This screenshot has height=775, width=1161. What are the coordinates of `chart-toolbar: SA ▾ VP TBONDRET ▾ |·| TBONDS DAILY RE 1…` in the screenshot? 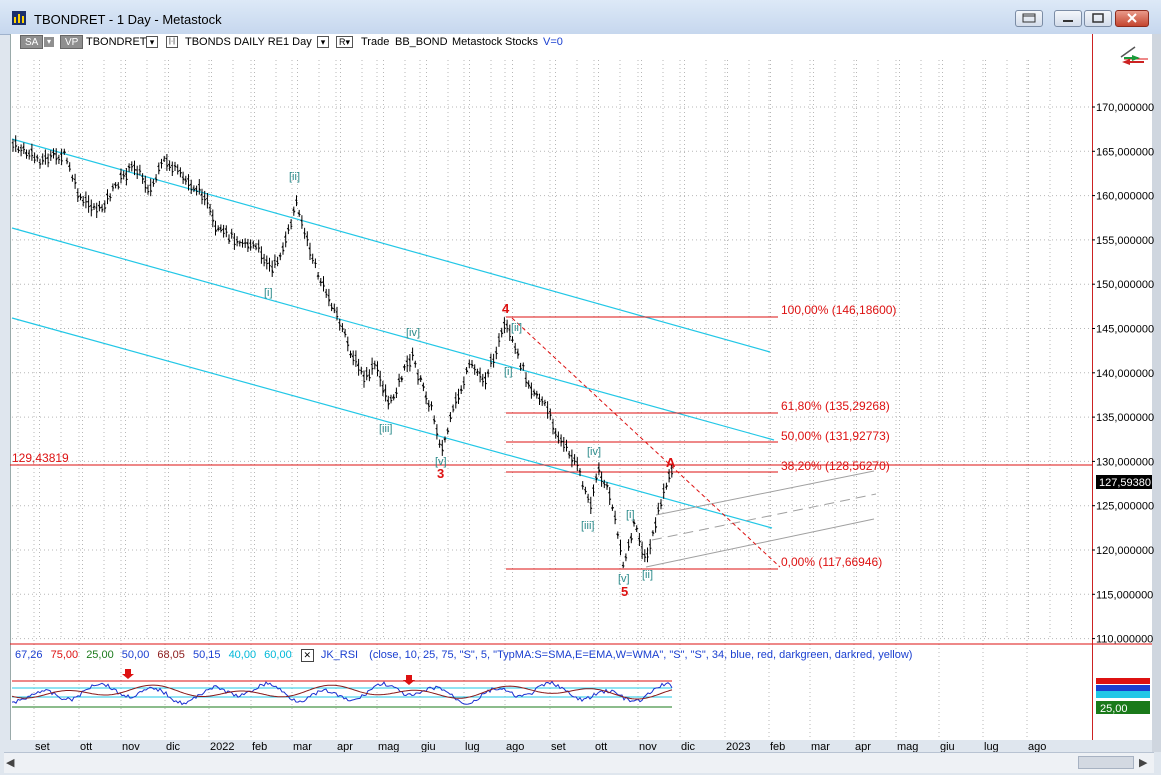 It's located at (552, 42).